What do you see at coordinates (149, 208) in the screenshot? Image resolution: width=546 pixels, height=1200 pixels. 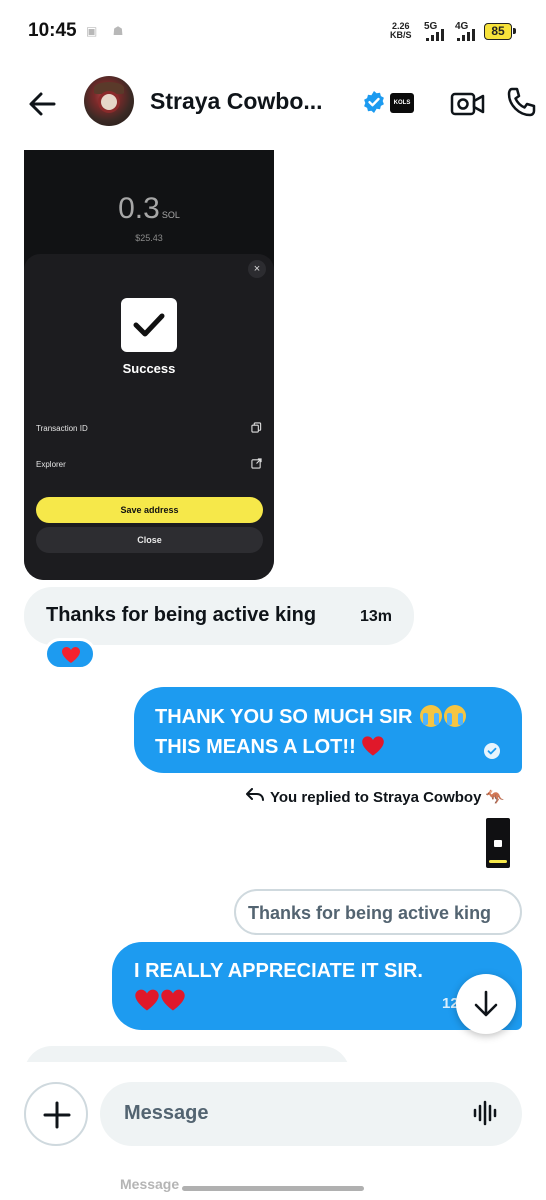 I see `image-amount: 0.3 SOL` at bounding box center [149, 208].